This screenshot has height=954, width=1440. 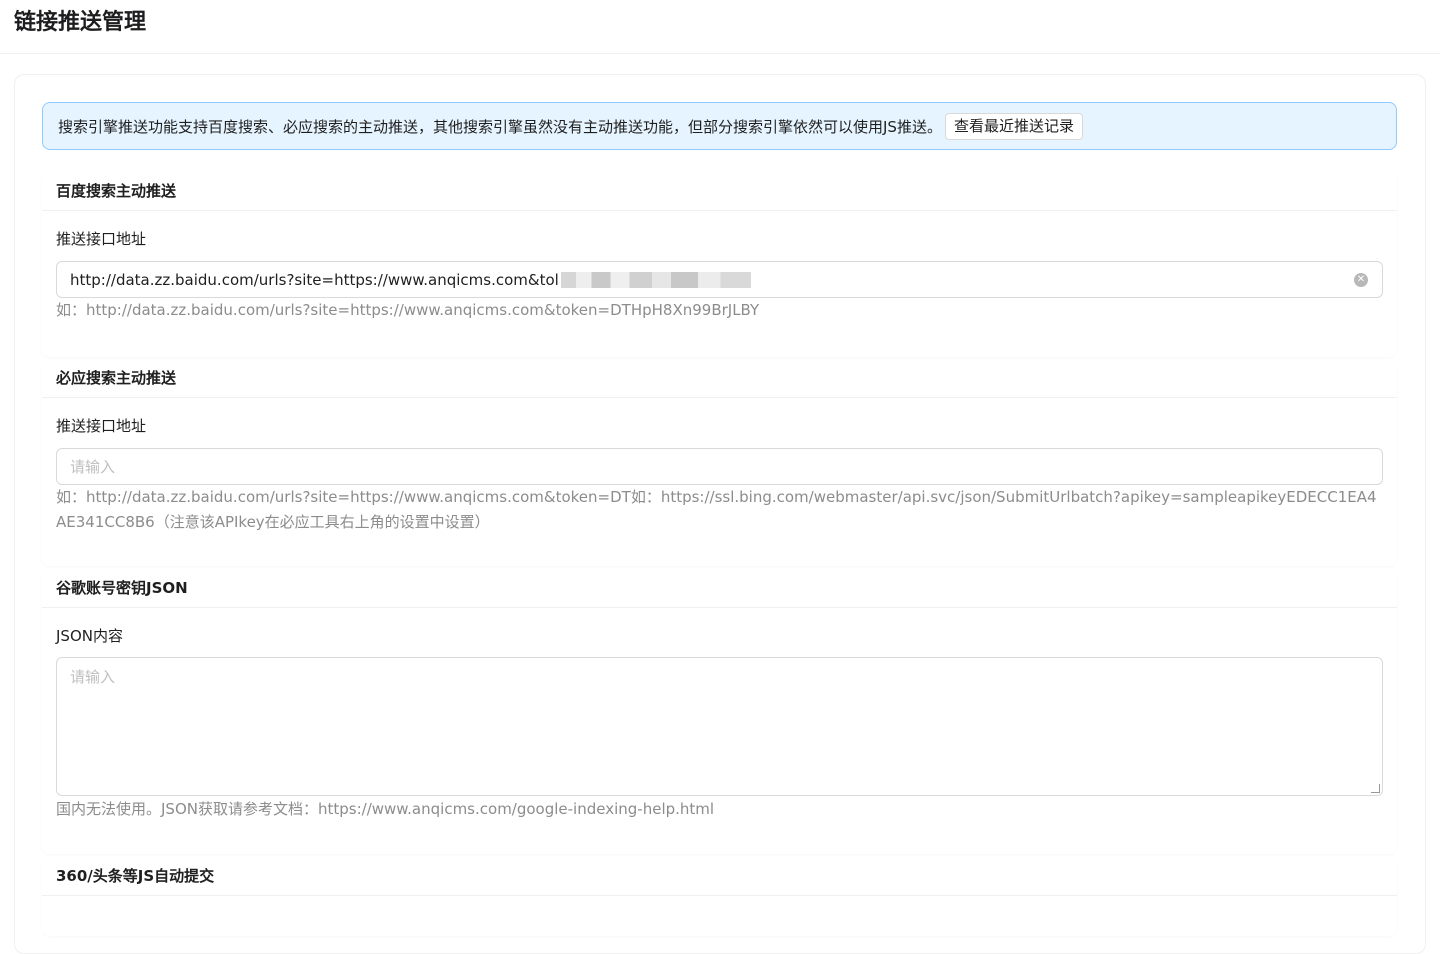 I want to click on view-push-log-button: 查看最近推送记录, so click(x=1013, y=126).